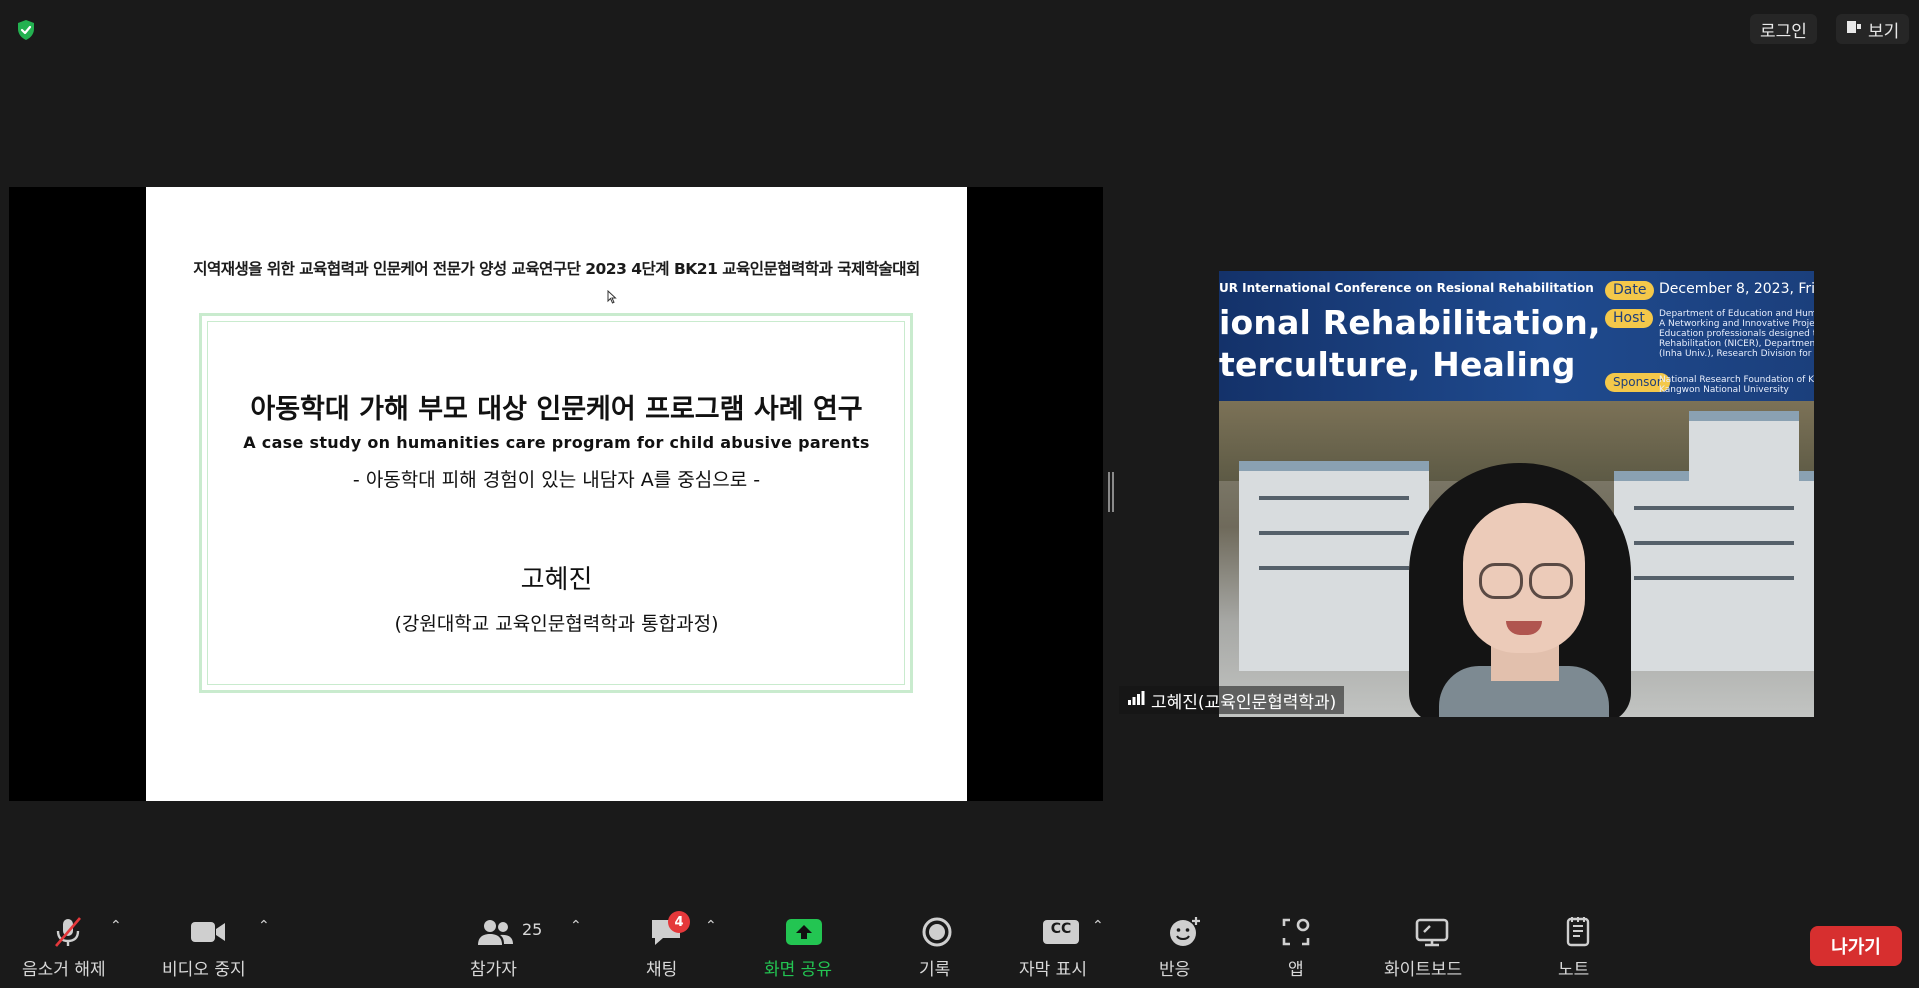 This screenshot has height=988, width=1919. What do you see at coordinates (1629, 318) in the screenshot?
I see `banner-host-label: Host` at bounding box center [1629, 318].